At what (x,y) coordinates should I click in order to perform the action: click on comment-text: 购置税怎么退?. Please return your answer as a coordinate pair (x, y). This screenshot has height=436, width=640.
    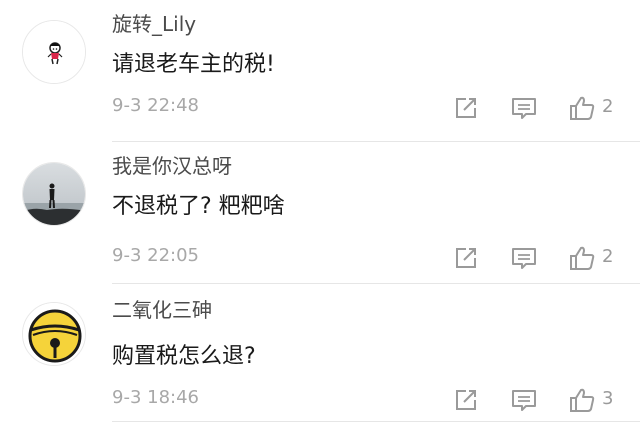
    Looking at the image, I should click on (184, 356).